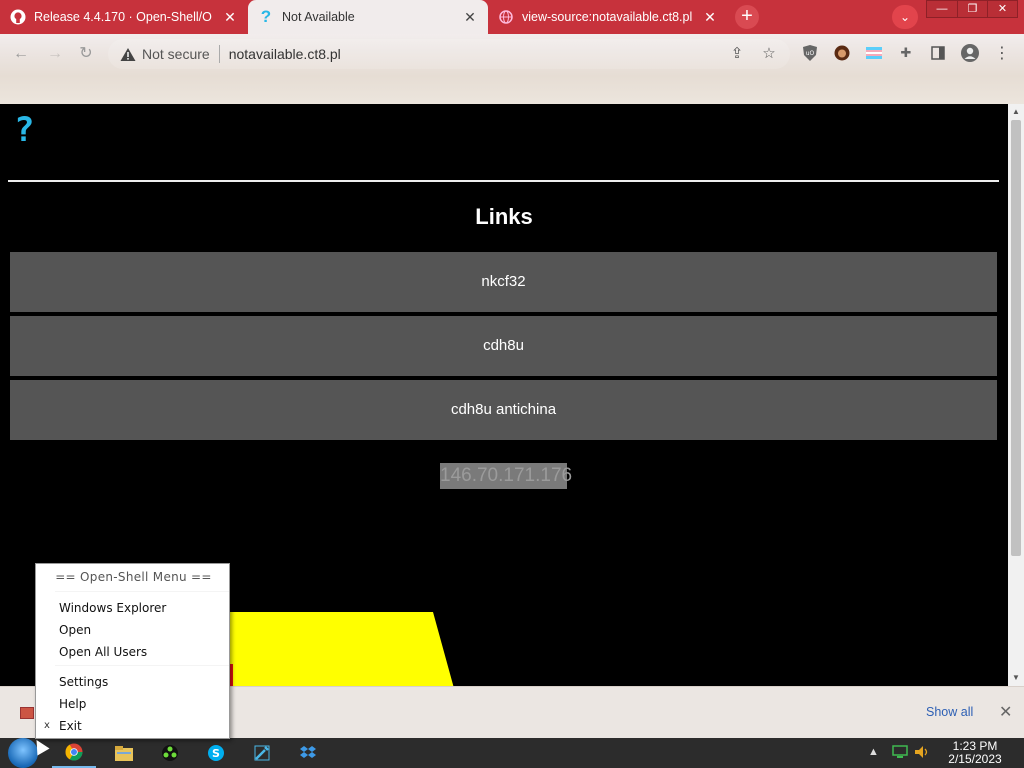 This screenshot has width=1024, height=768. I want to click on forward-icon: →, so click(55, 54).